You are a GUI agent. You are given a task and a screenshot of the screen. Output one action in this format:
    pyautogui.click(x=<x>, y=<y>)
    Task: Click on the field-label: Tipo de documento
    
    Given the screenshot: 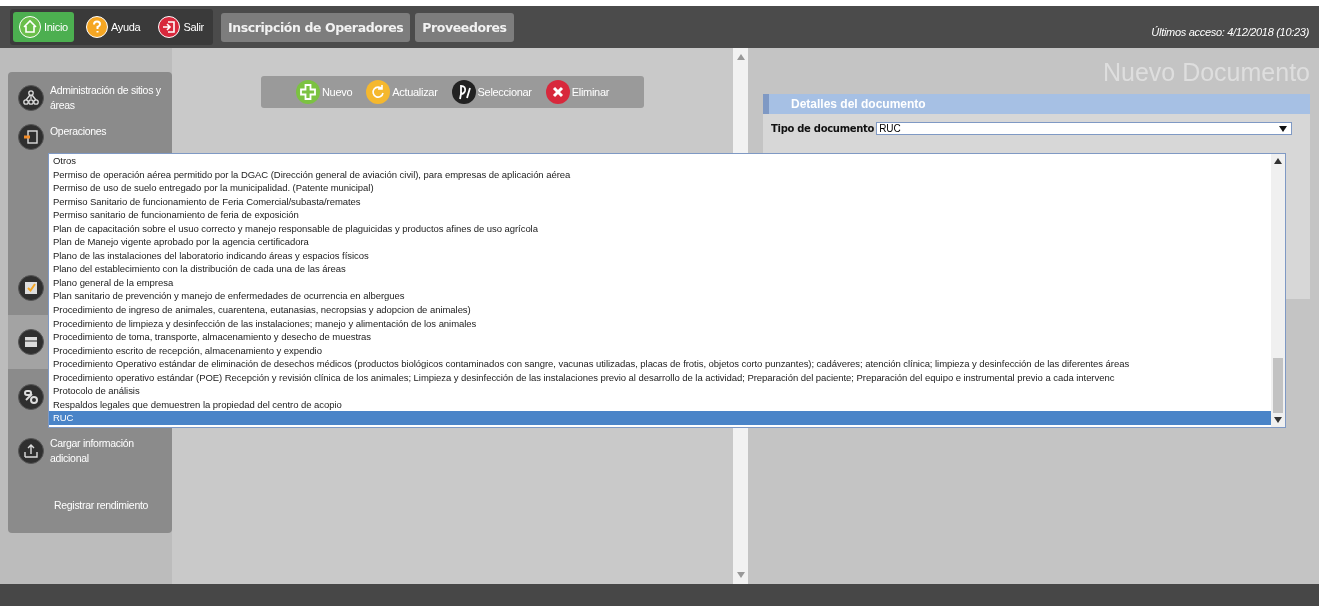 What is the action you would take?
    pyautogui.click(x=823, y=128)
    